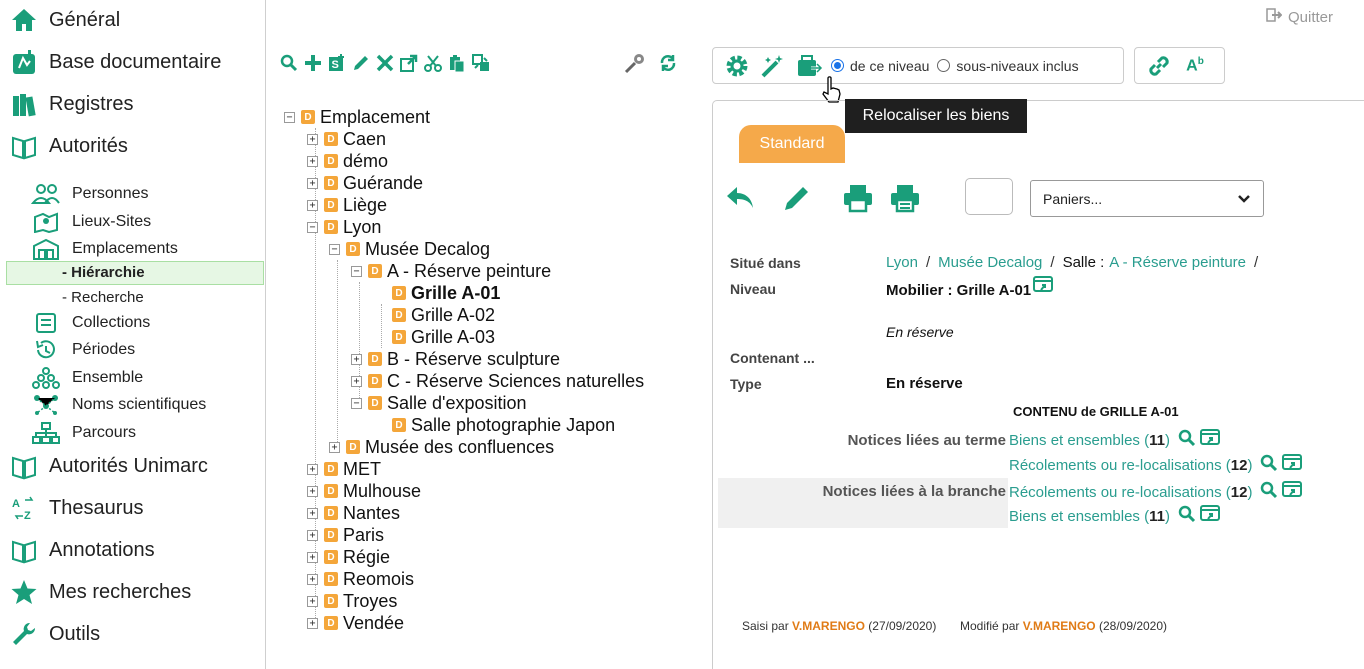 This screenshot has height=669, width=1364. I want to click on breadcrumb-musee: Musée Decalog, so click(990, 262).